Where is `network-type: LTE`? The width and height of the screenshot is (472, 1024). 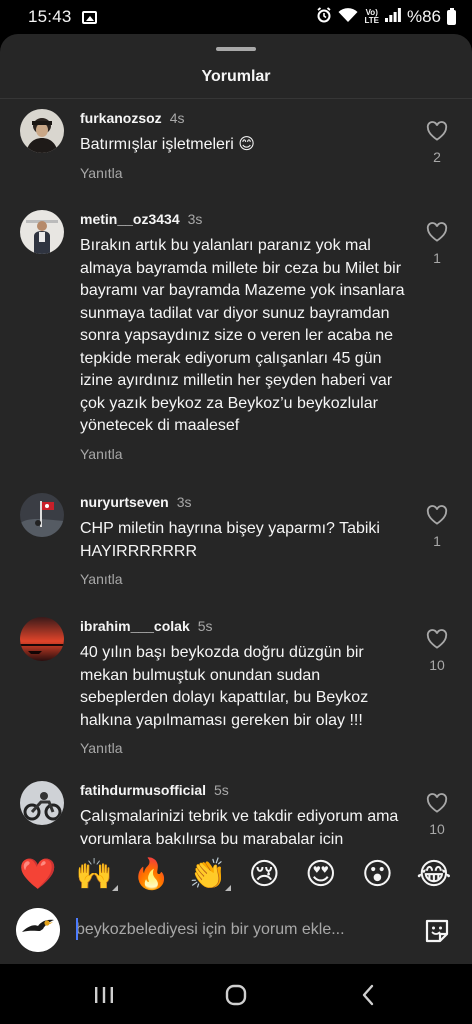 network-type: LTE is located at coordinates (371, 20).